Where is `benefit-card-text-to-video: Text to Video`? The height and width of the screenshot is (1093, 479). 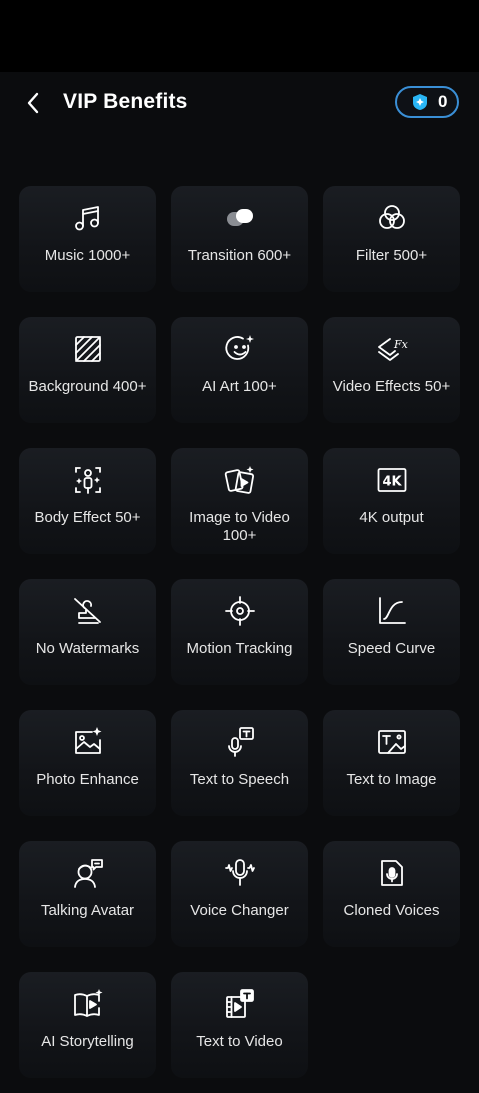 benefit-card-text-to-video: Text to Video is located at coordinates (239, 1025).